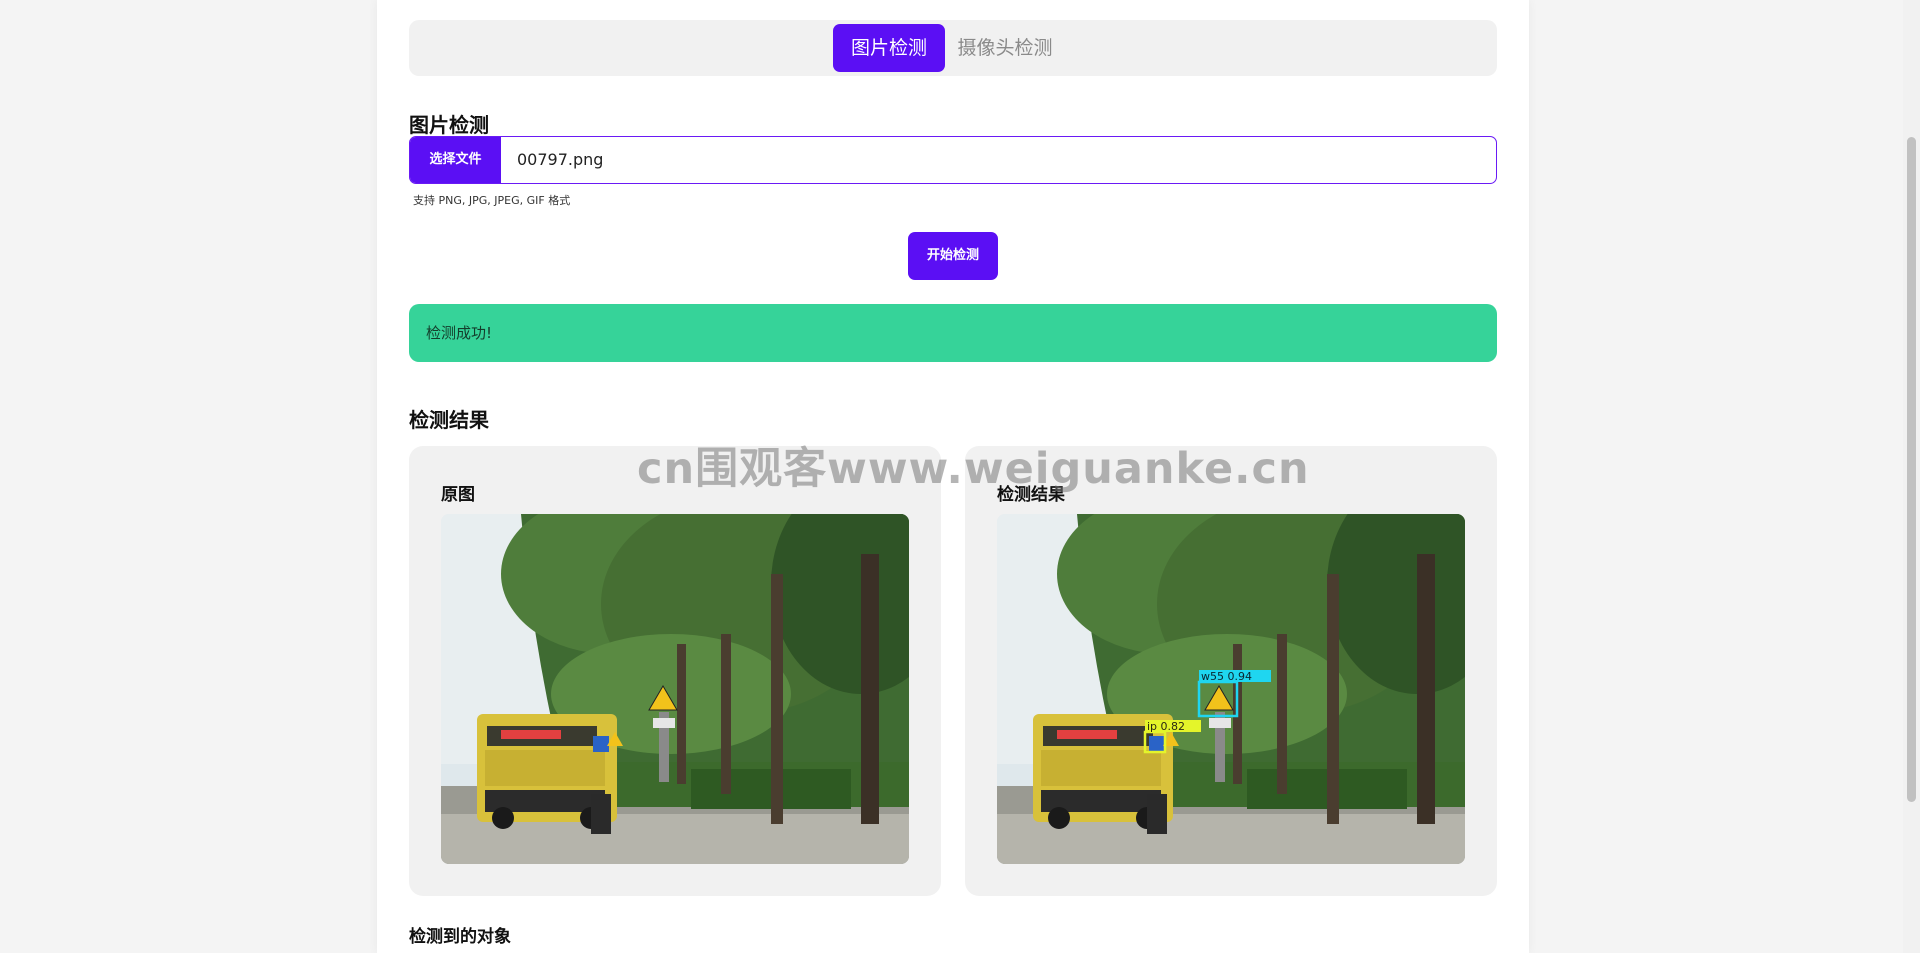 The width and height of the screenshot is (1920, 953). Describe the element at coordinates (449, 420) in the screenshot. I see `results-heading: 检测结果` at that location.